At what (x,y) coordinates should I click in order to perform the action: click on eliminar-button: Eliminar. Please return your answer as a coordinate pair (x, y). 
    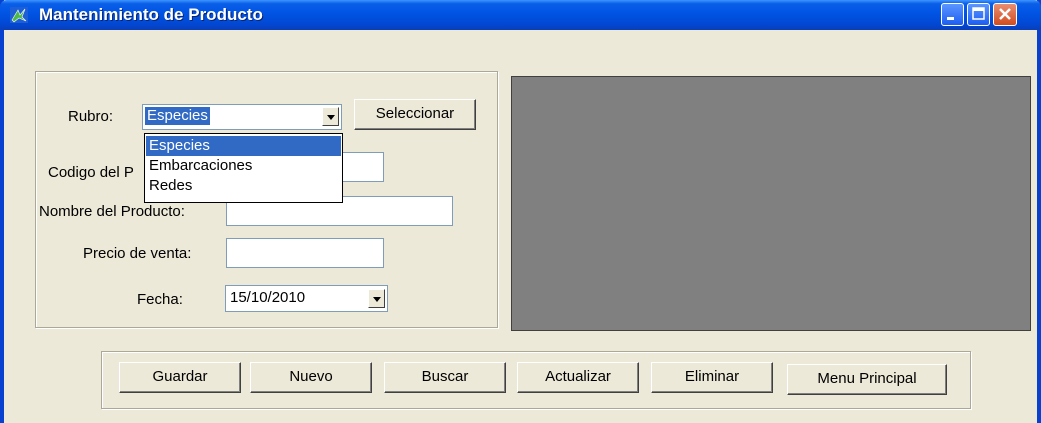
    Looking at the image, I should click on (712, 377).